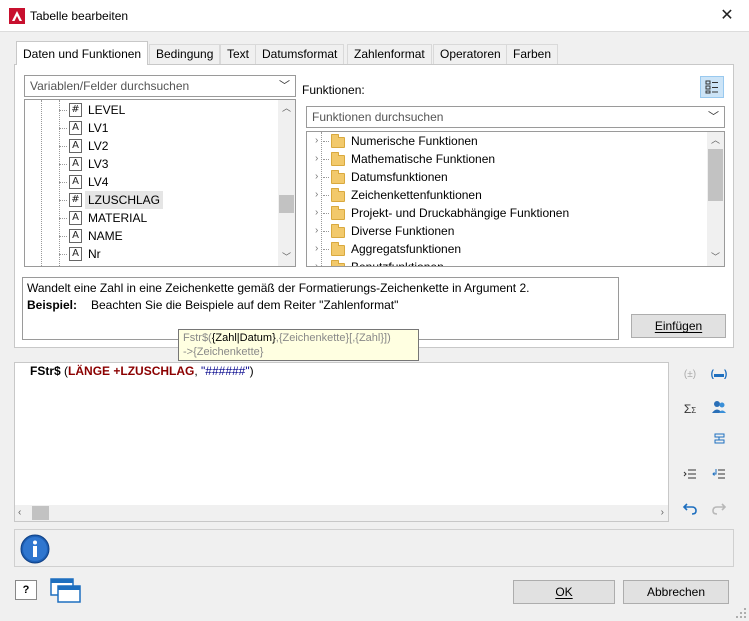 The width and height of the screenshot is (749, 621). What do you see at coordinates (98, 146) in the screenshot?
I see `tree-item-label: LV2` at bounding box center [98, 146].